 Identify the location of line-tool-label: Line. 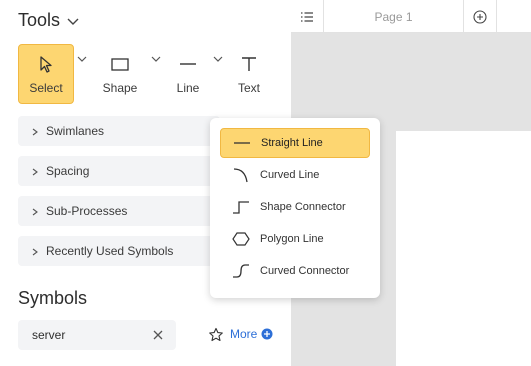
(188, 88).